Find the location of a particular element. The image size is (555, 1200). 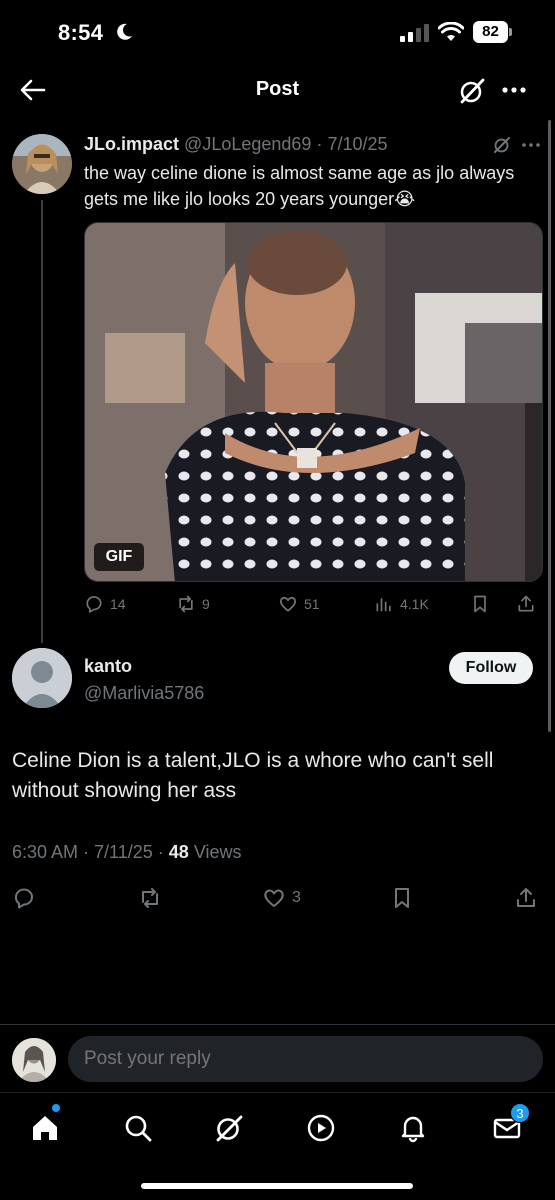

like-count: 51 is located at coordinates (312, 604).